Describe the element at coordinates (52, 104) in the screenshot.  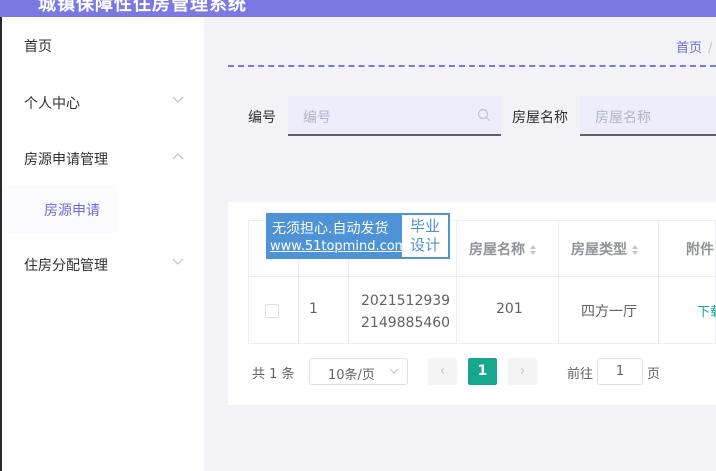
I see `sidebar-item-label: 个人中心` at that location.